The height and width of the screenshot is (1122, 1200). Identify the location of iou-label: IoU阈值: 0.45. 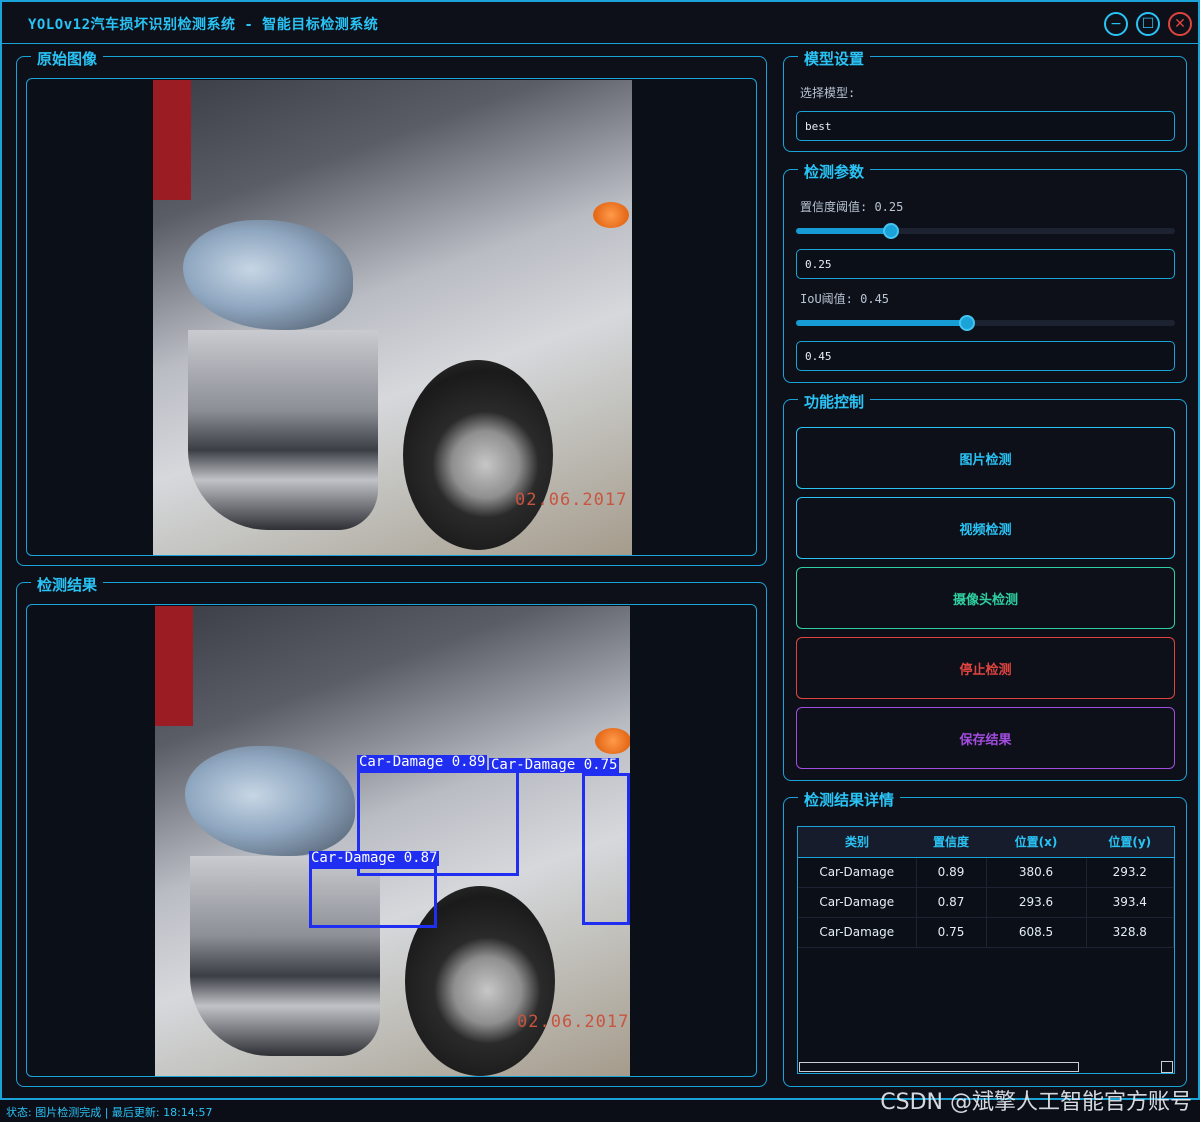
(845, 299).